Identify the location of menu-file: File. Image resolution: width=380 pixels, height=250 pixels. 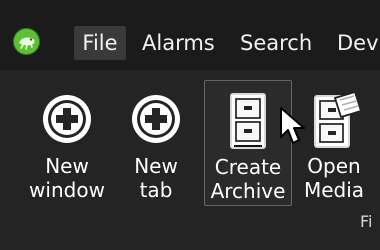
(100, 43).